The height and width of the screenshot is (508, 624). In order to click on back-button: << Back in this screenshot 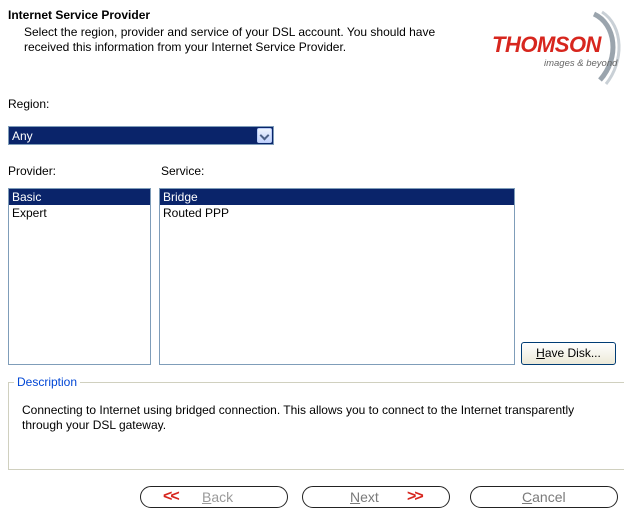, I will do `click(214, 497)`.